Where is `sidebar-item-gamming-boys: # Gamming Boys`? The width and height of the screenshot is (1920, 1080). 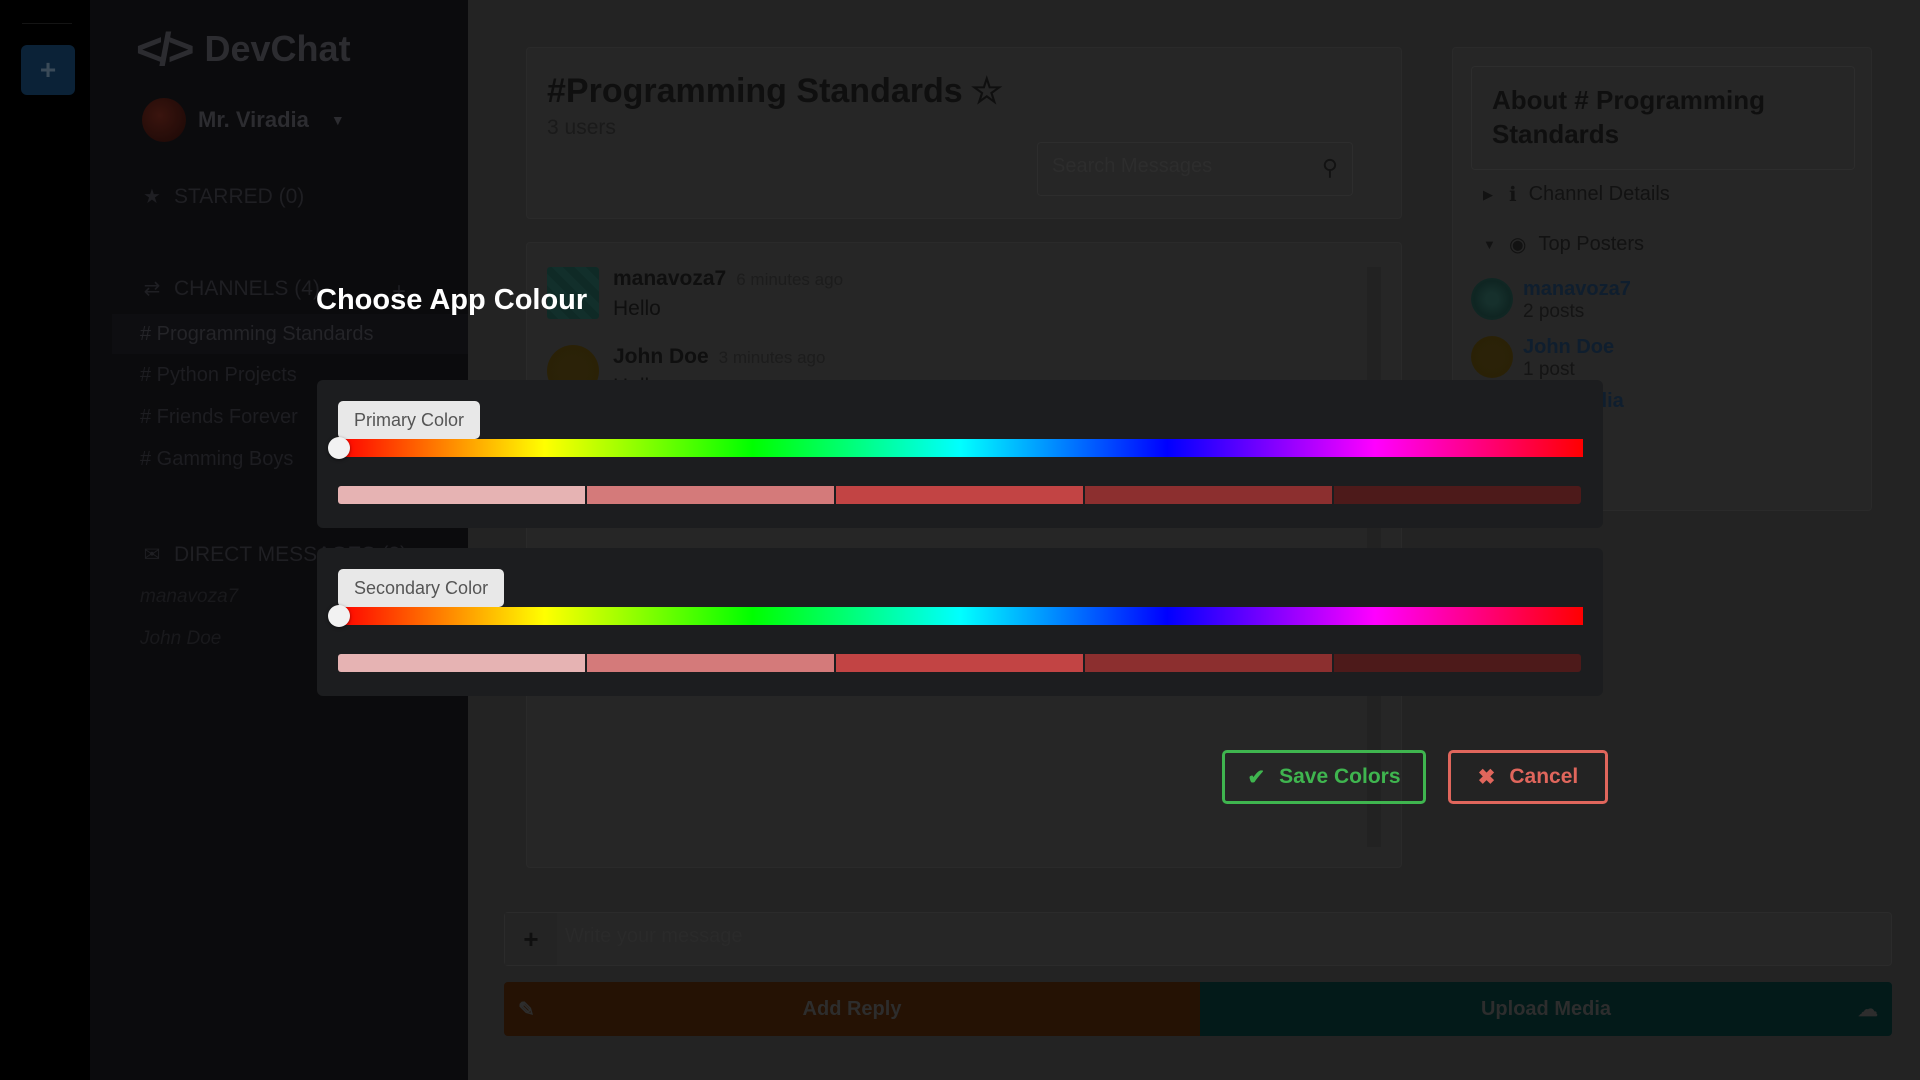 sidebar-item-gamming-boys: # Gamming Boys is located at coordinates (216, 459).